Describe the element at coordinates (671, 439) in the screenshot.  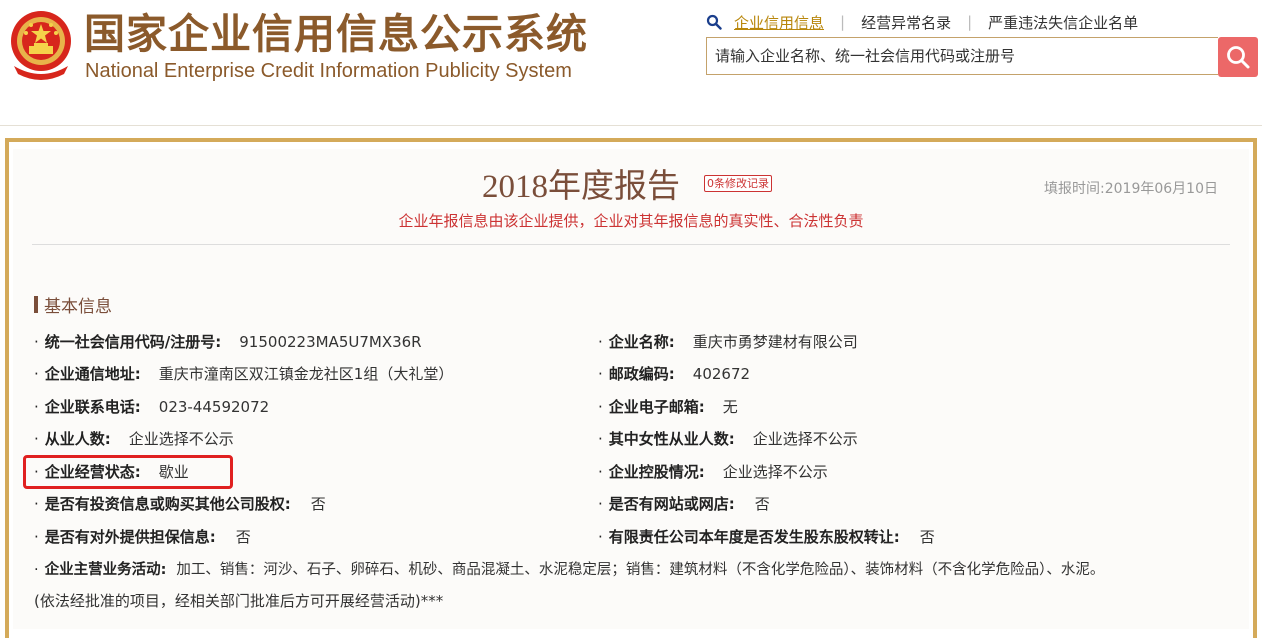
I see `info-label: 其中女性从业人数:` at that location.